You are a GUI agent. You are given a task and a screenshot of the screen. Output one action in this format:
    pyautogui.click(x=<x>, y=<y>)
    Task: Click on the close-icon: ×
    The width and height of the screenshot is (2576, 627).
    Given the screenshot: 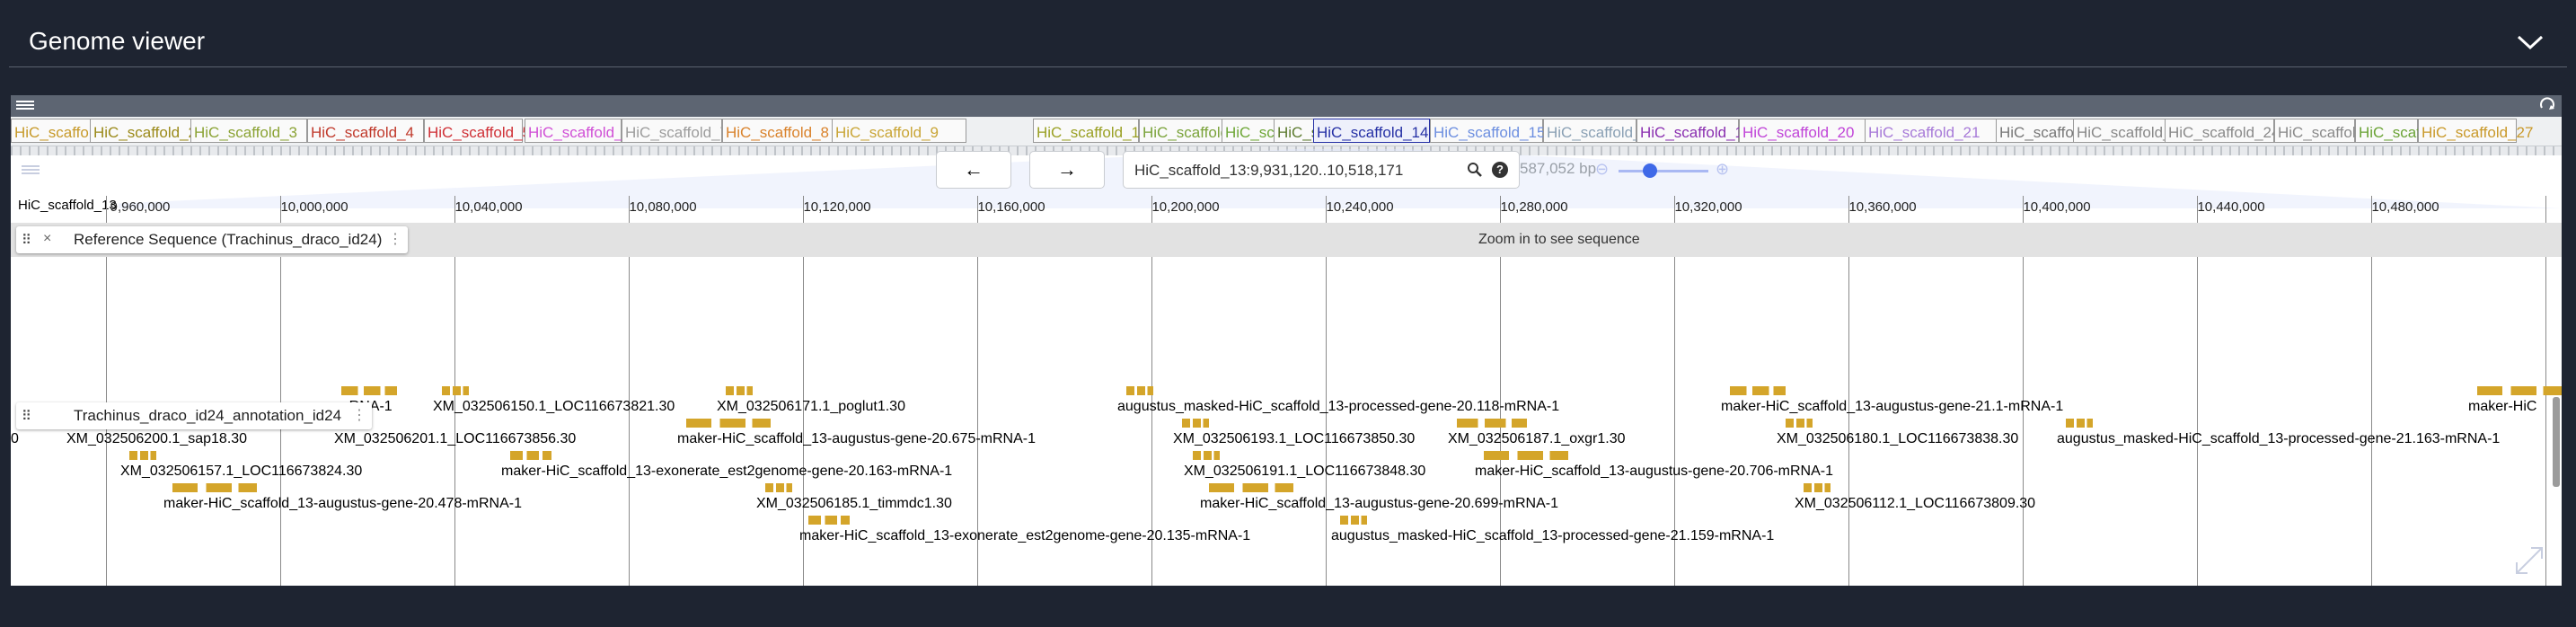 What is the action you would take?
    pyautogui.click(x=47, y=239)
    